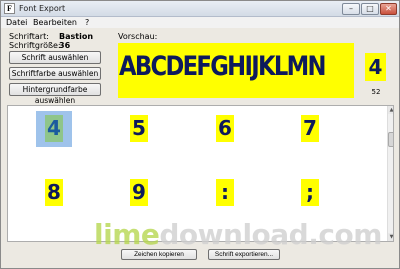  What do you see at coordinates (225, 192) in the screenshot?
I see `glyph-cell: :` at bounding box center [225, 192].